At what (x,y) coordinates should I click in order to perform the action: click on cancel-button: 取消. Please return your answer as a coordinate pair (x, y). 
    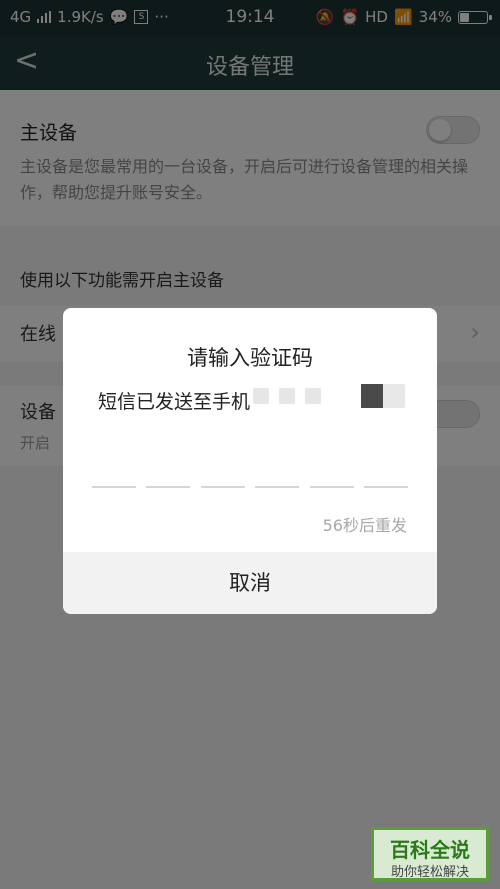
    Looking at the image, I should click on (250, 583).